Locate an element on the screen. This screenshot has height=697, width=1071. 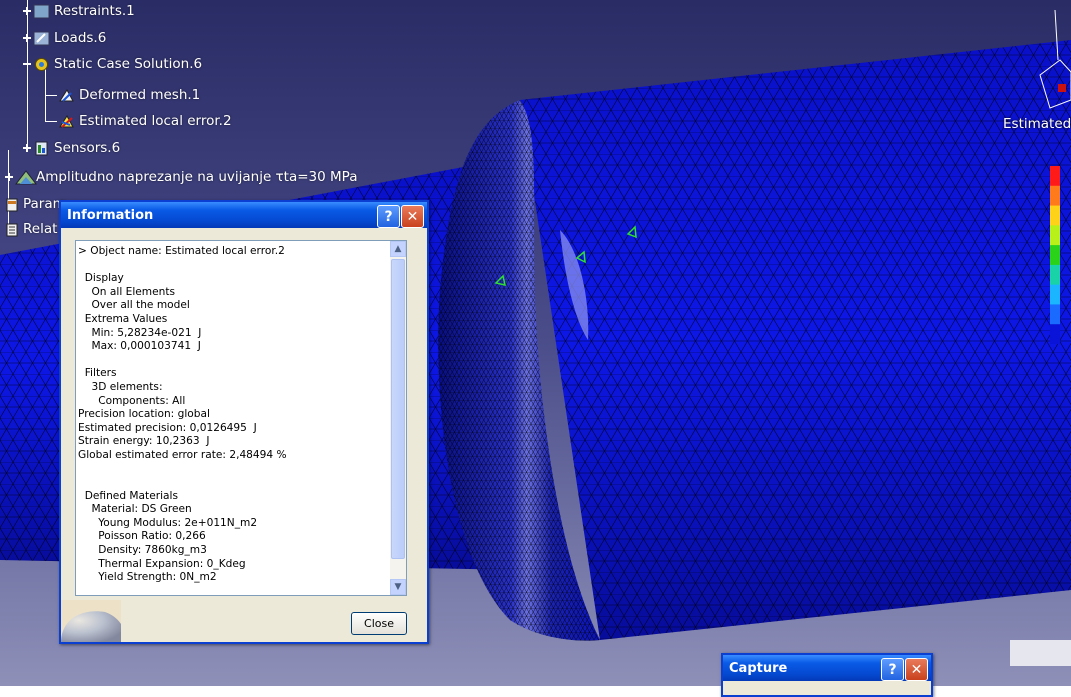
info-line: Young Modulus: 2e+011N_m2 is located at coordinates (168, 522).